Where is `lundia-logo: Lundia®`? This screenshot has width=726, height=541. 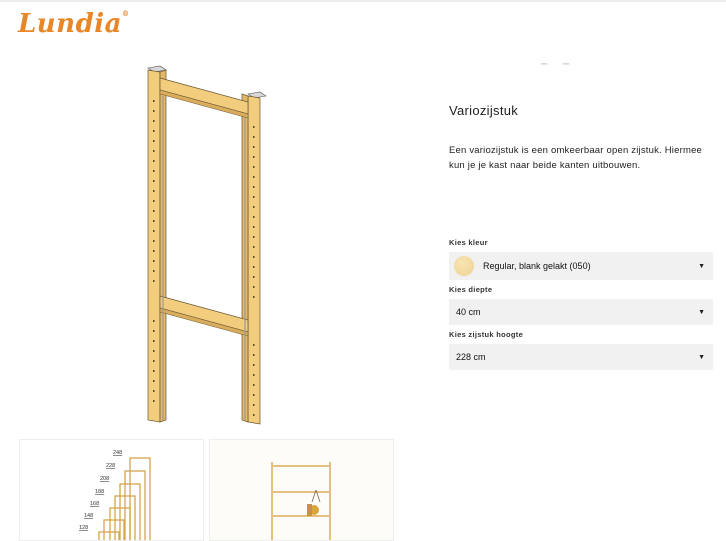 lundia-logo: Lundia® is located at coordinates (74, 24).